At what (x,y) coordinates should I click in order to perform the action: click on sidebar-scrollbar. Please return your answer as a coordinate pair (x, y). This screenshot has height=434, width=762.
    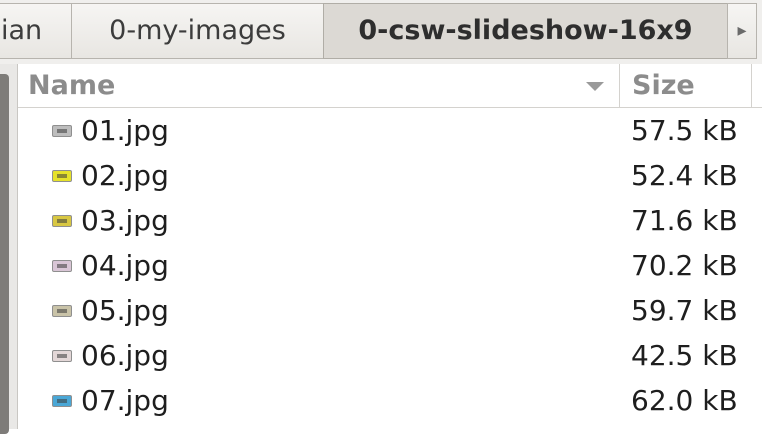
    Looking at the image, I should click on (9, 249).